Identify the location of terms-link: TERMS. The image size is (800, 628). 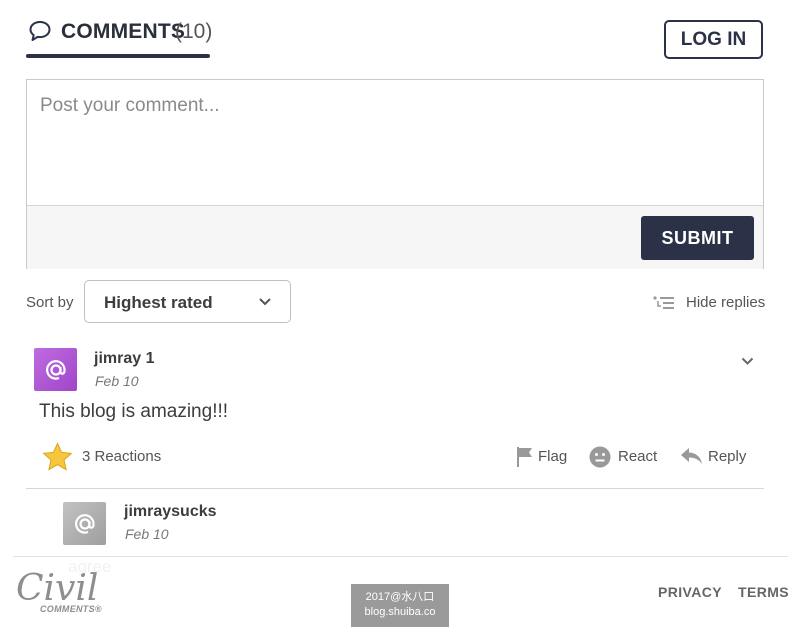
(763, 592).